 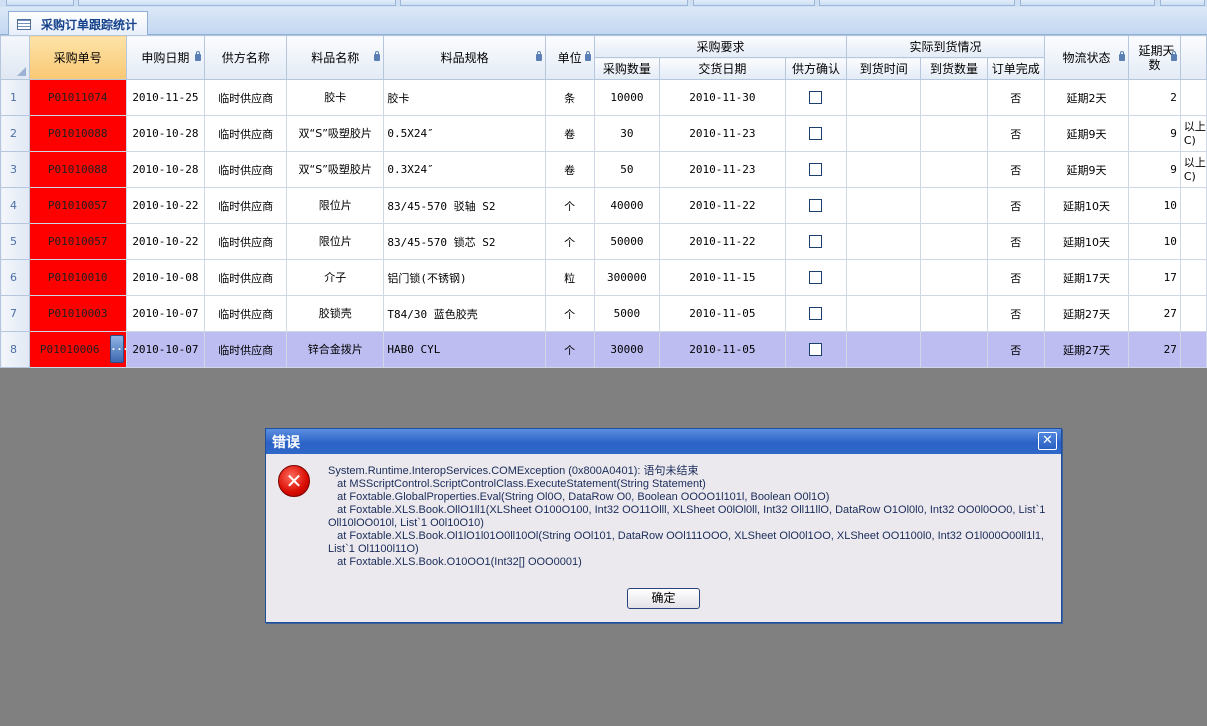 What do you see at coordinates (1154, 205) in the screenshot?
I see `cell-delay-days: 10` at bounding box center [1154, 205].